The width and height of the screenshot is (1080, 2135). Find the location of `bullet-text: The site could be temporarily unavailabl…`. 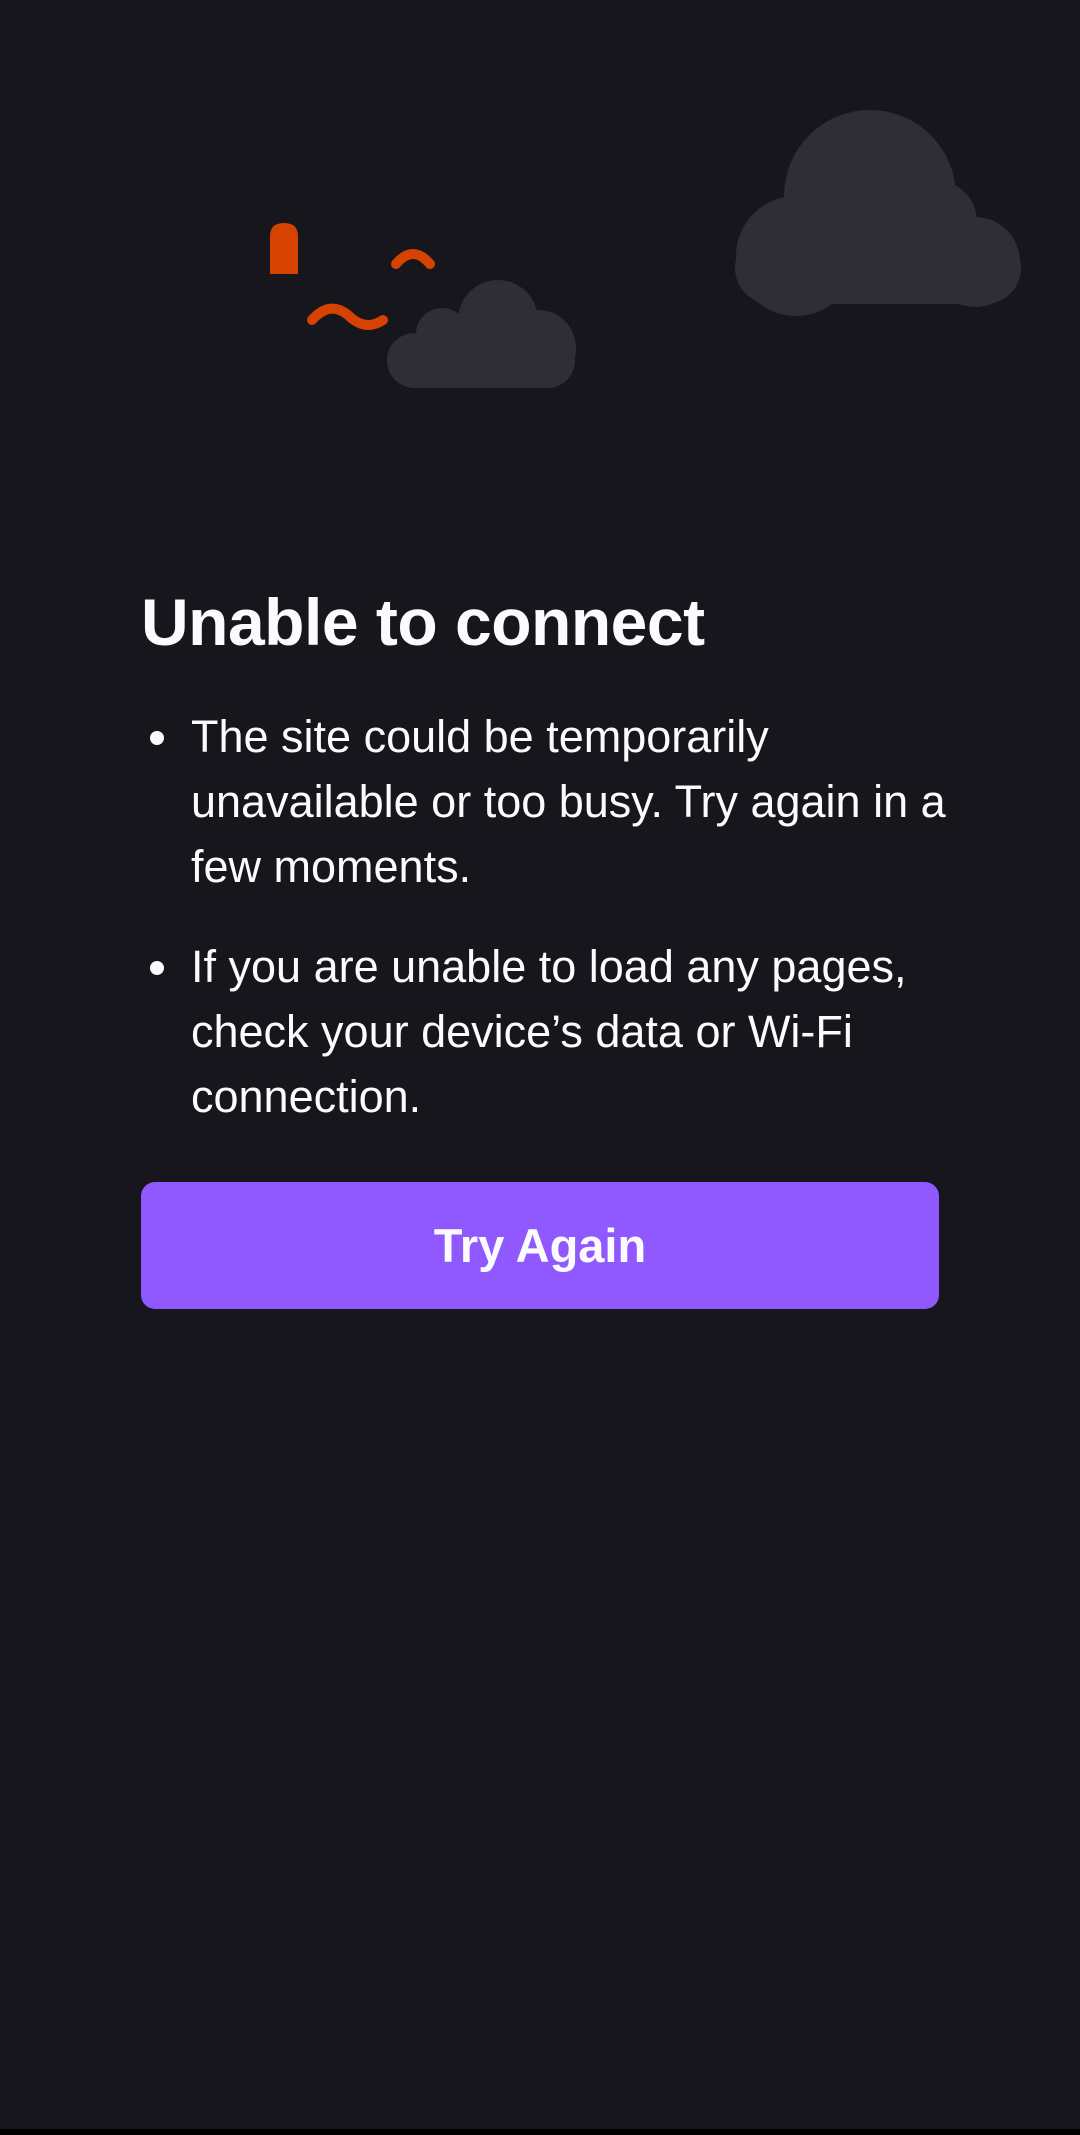

bullet-text: The site could be temporarily unavailabl… is located at coordinates (568, 801).